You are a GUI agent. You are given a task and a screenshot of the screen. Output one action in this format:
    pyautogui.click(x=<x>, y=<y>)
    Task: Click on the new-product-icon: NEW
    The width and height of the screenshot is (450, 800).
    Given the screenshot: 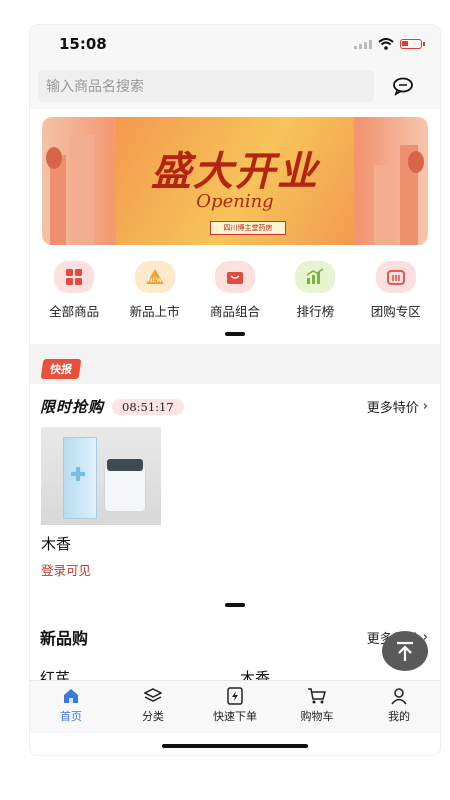 What is the action you would take?
    pyautogui.click(x=154, y=277)
    